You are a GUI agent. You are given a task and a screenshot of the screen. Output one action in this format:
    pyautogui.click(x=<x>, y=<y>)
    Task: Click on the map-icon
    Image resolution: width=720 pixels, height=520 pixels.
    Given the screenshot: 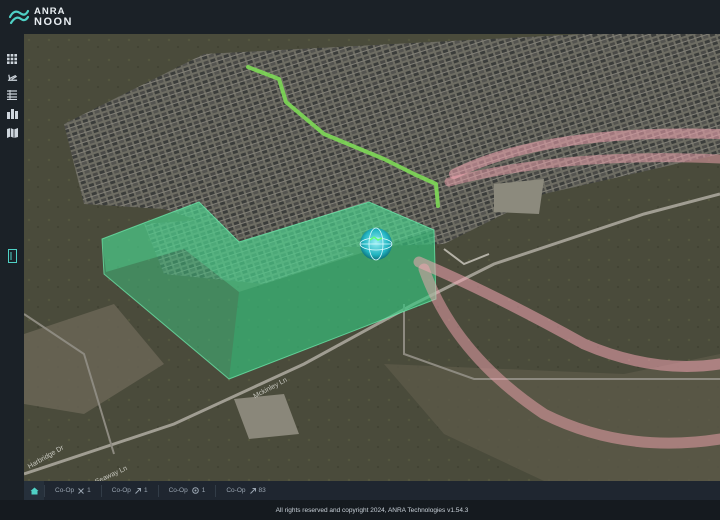 What is the action you would take?
    pyautogui.click(x=12, y=133)
    